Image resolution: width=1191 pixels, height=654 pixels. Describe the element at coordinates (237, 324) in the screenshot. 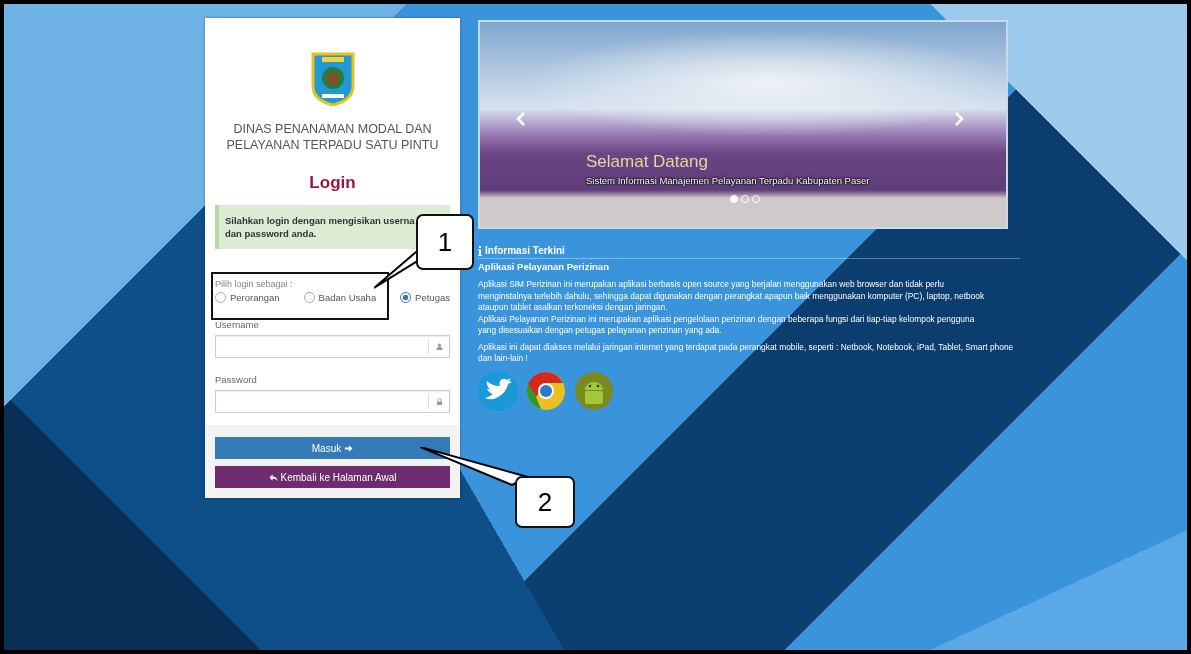

I see `field-label: Username` at that location.